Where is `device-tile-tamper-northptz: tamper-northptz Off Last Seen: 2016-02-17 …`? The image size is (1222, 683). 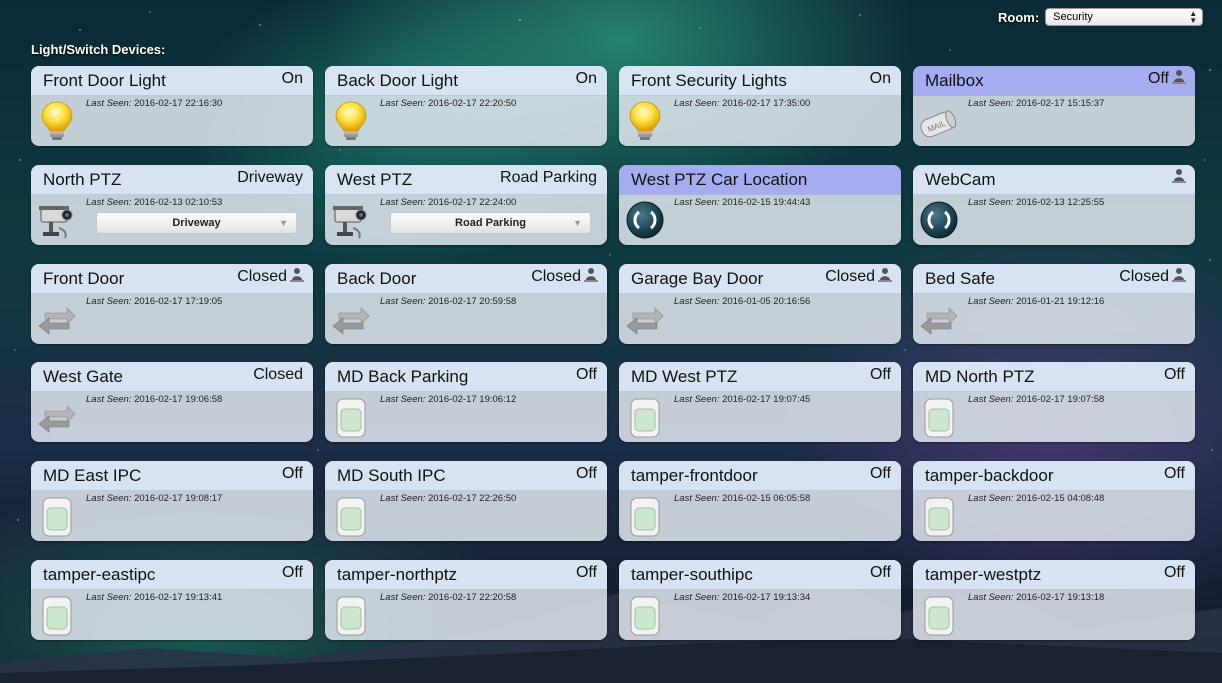
device-tile-tamper-northptz: tamper-northptz Off Last Seen: 2016-02-17 … is located at coordinates (466, 600).